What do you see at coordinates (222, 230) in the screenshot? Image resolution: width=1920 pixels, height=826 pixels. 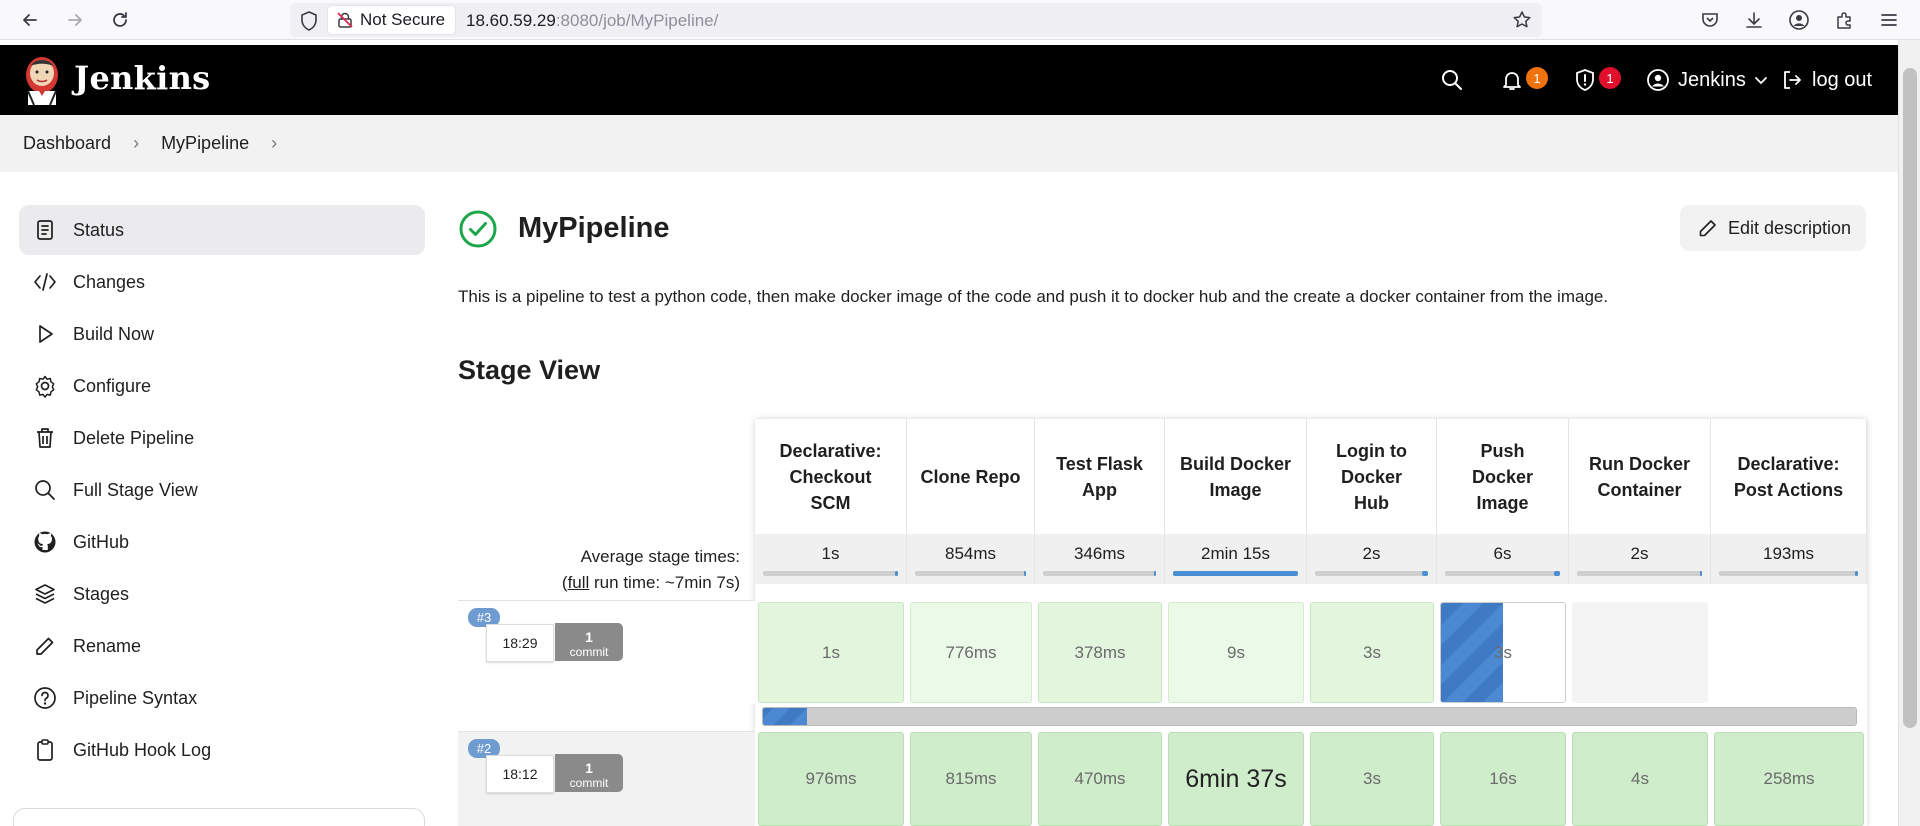 I see `sidebar-item-status: Status` at bounding box center [222, 230].